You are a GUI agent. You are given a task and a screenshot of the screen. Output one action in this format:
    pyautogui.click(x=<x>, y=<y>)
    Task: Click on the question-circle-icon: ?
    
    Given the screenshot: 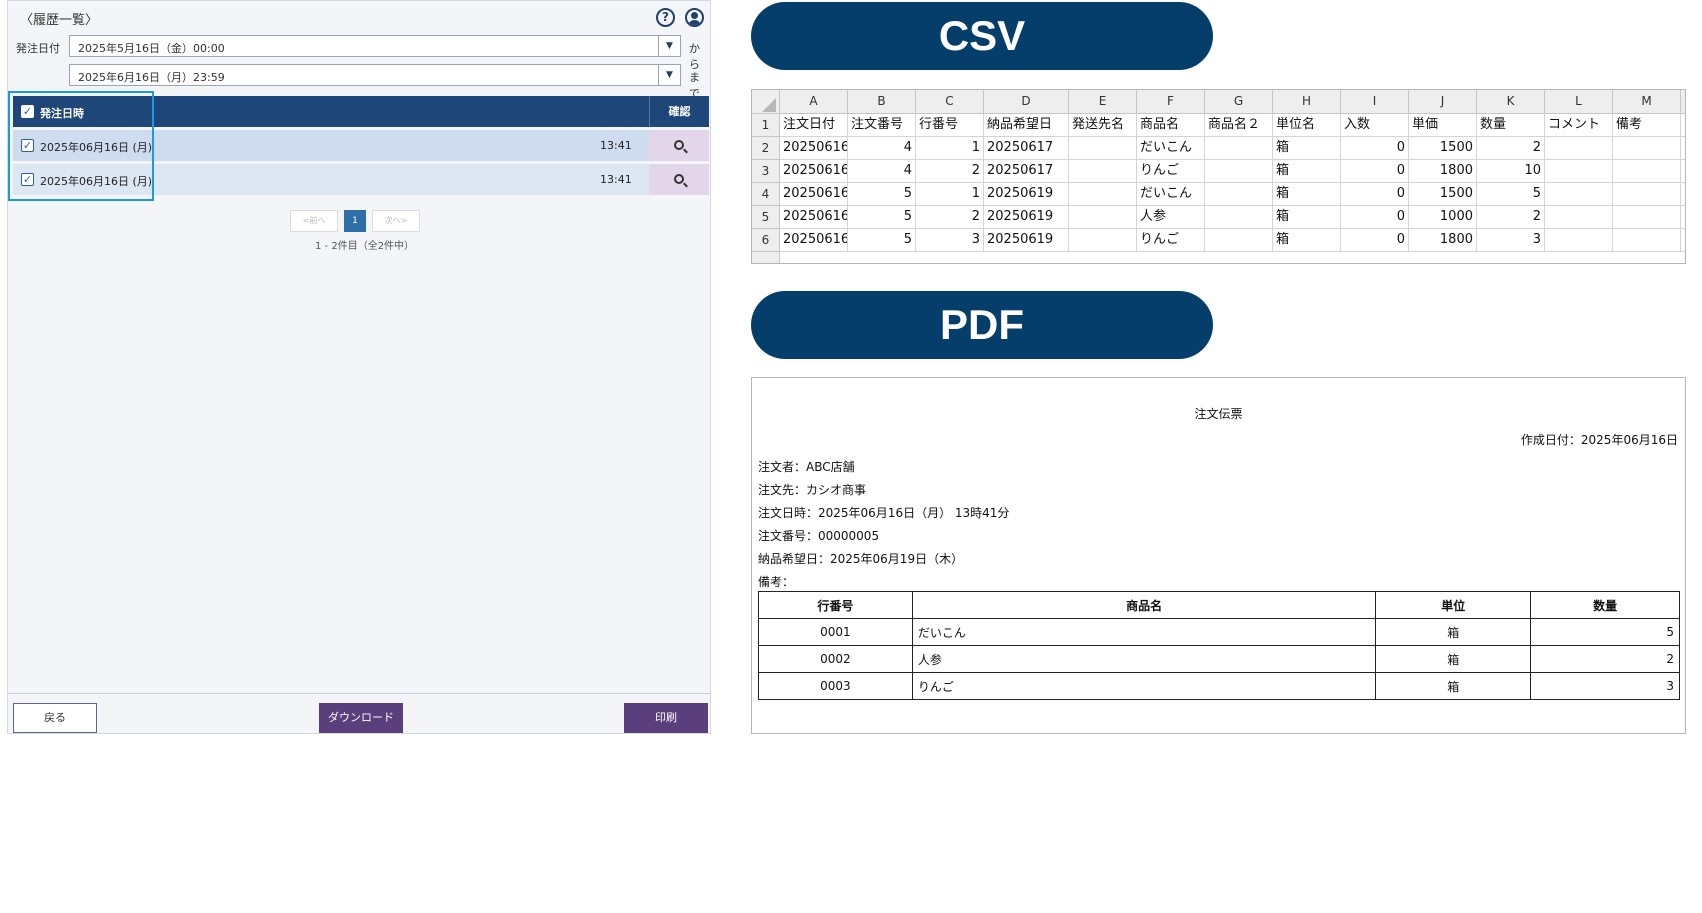 What is the action you would take?
    pyautogui.click(x=665, y=17)
    